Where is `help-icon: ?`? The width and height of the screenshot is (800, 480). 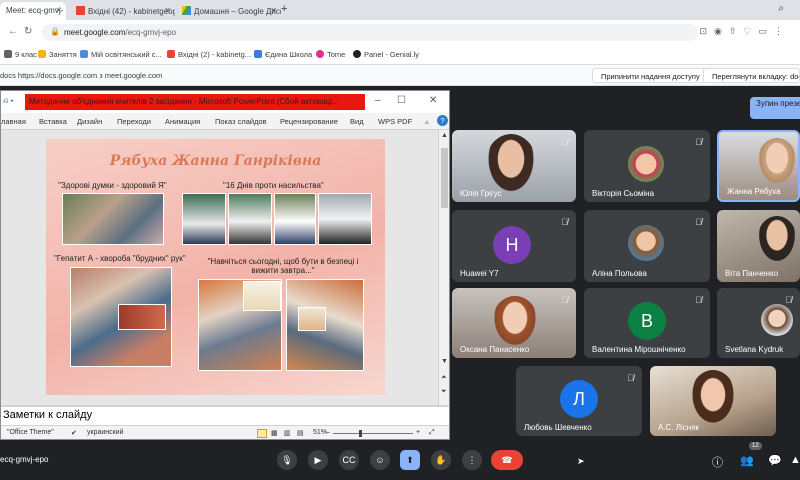
help-icon: ? is located at coordinates (442, 120).